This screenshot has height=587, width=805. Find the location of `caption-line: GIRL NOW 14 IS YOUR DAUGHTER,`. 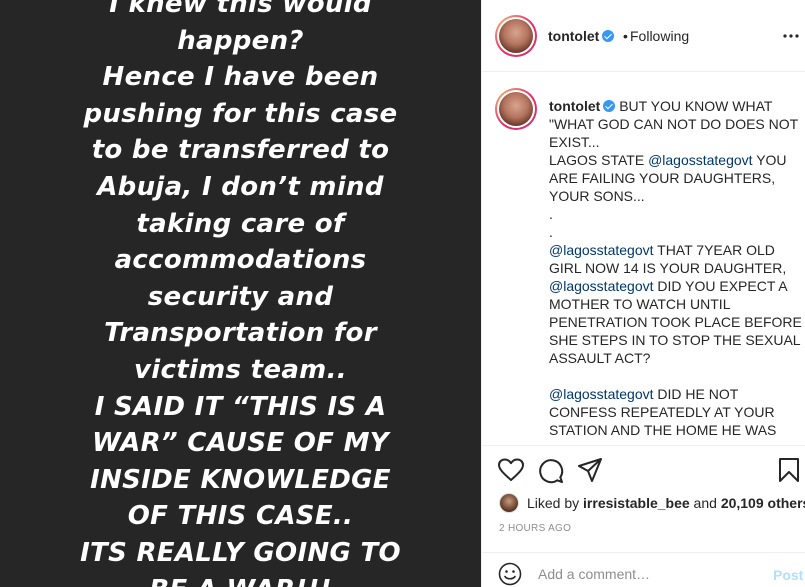

caption-line: GIRL NOW 14 IS YOUR DAUGHTER, is located at coordinates (669, 268).